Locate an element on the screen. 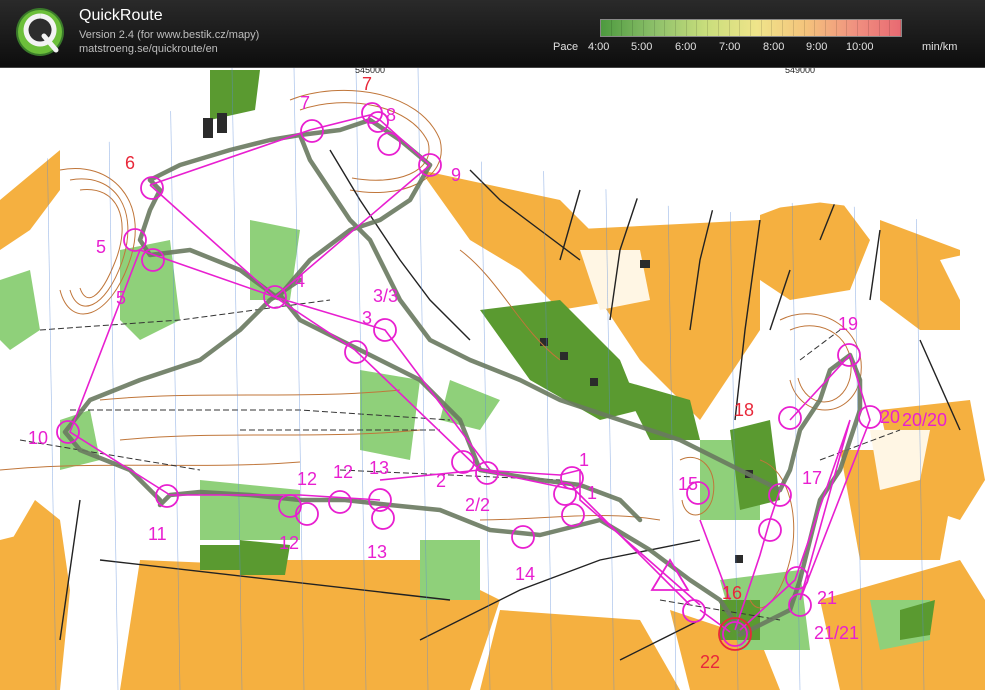 The image size is (985, 690). app-title: QuickRoute is located at coordinates (121, 15).